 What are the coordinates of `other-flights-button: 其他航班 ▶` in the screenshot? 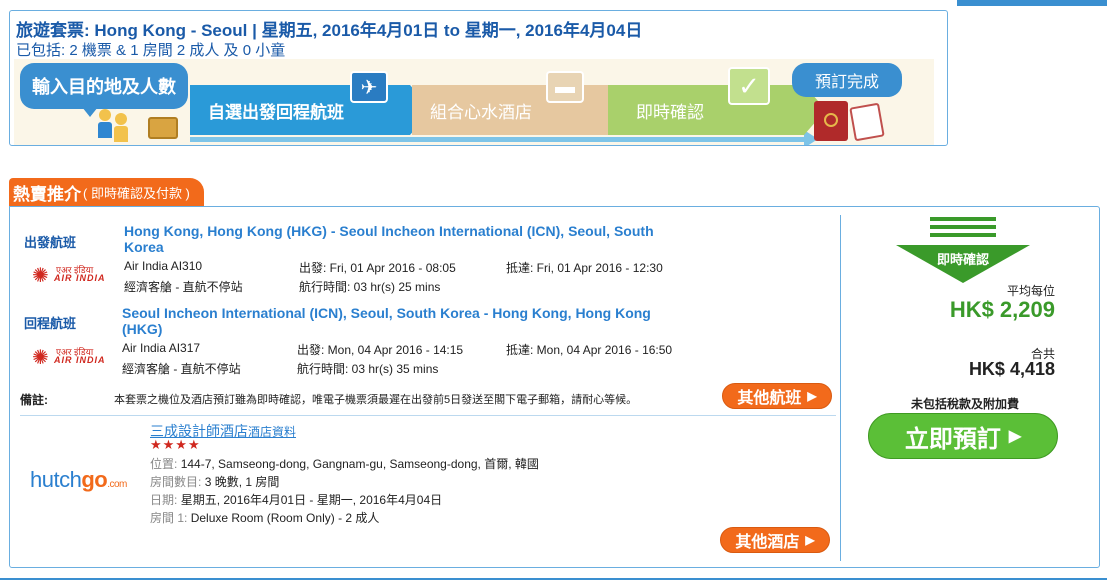 It's located at (777, 396).